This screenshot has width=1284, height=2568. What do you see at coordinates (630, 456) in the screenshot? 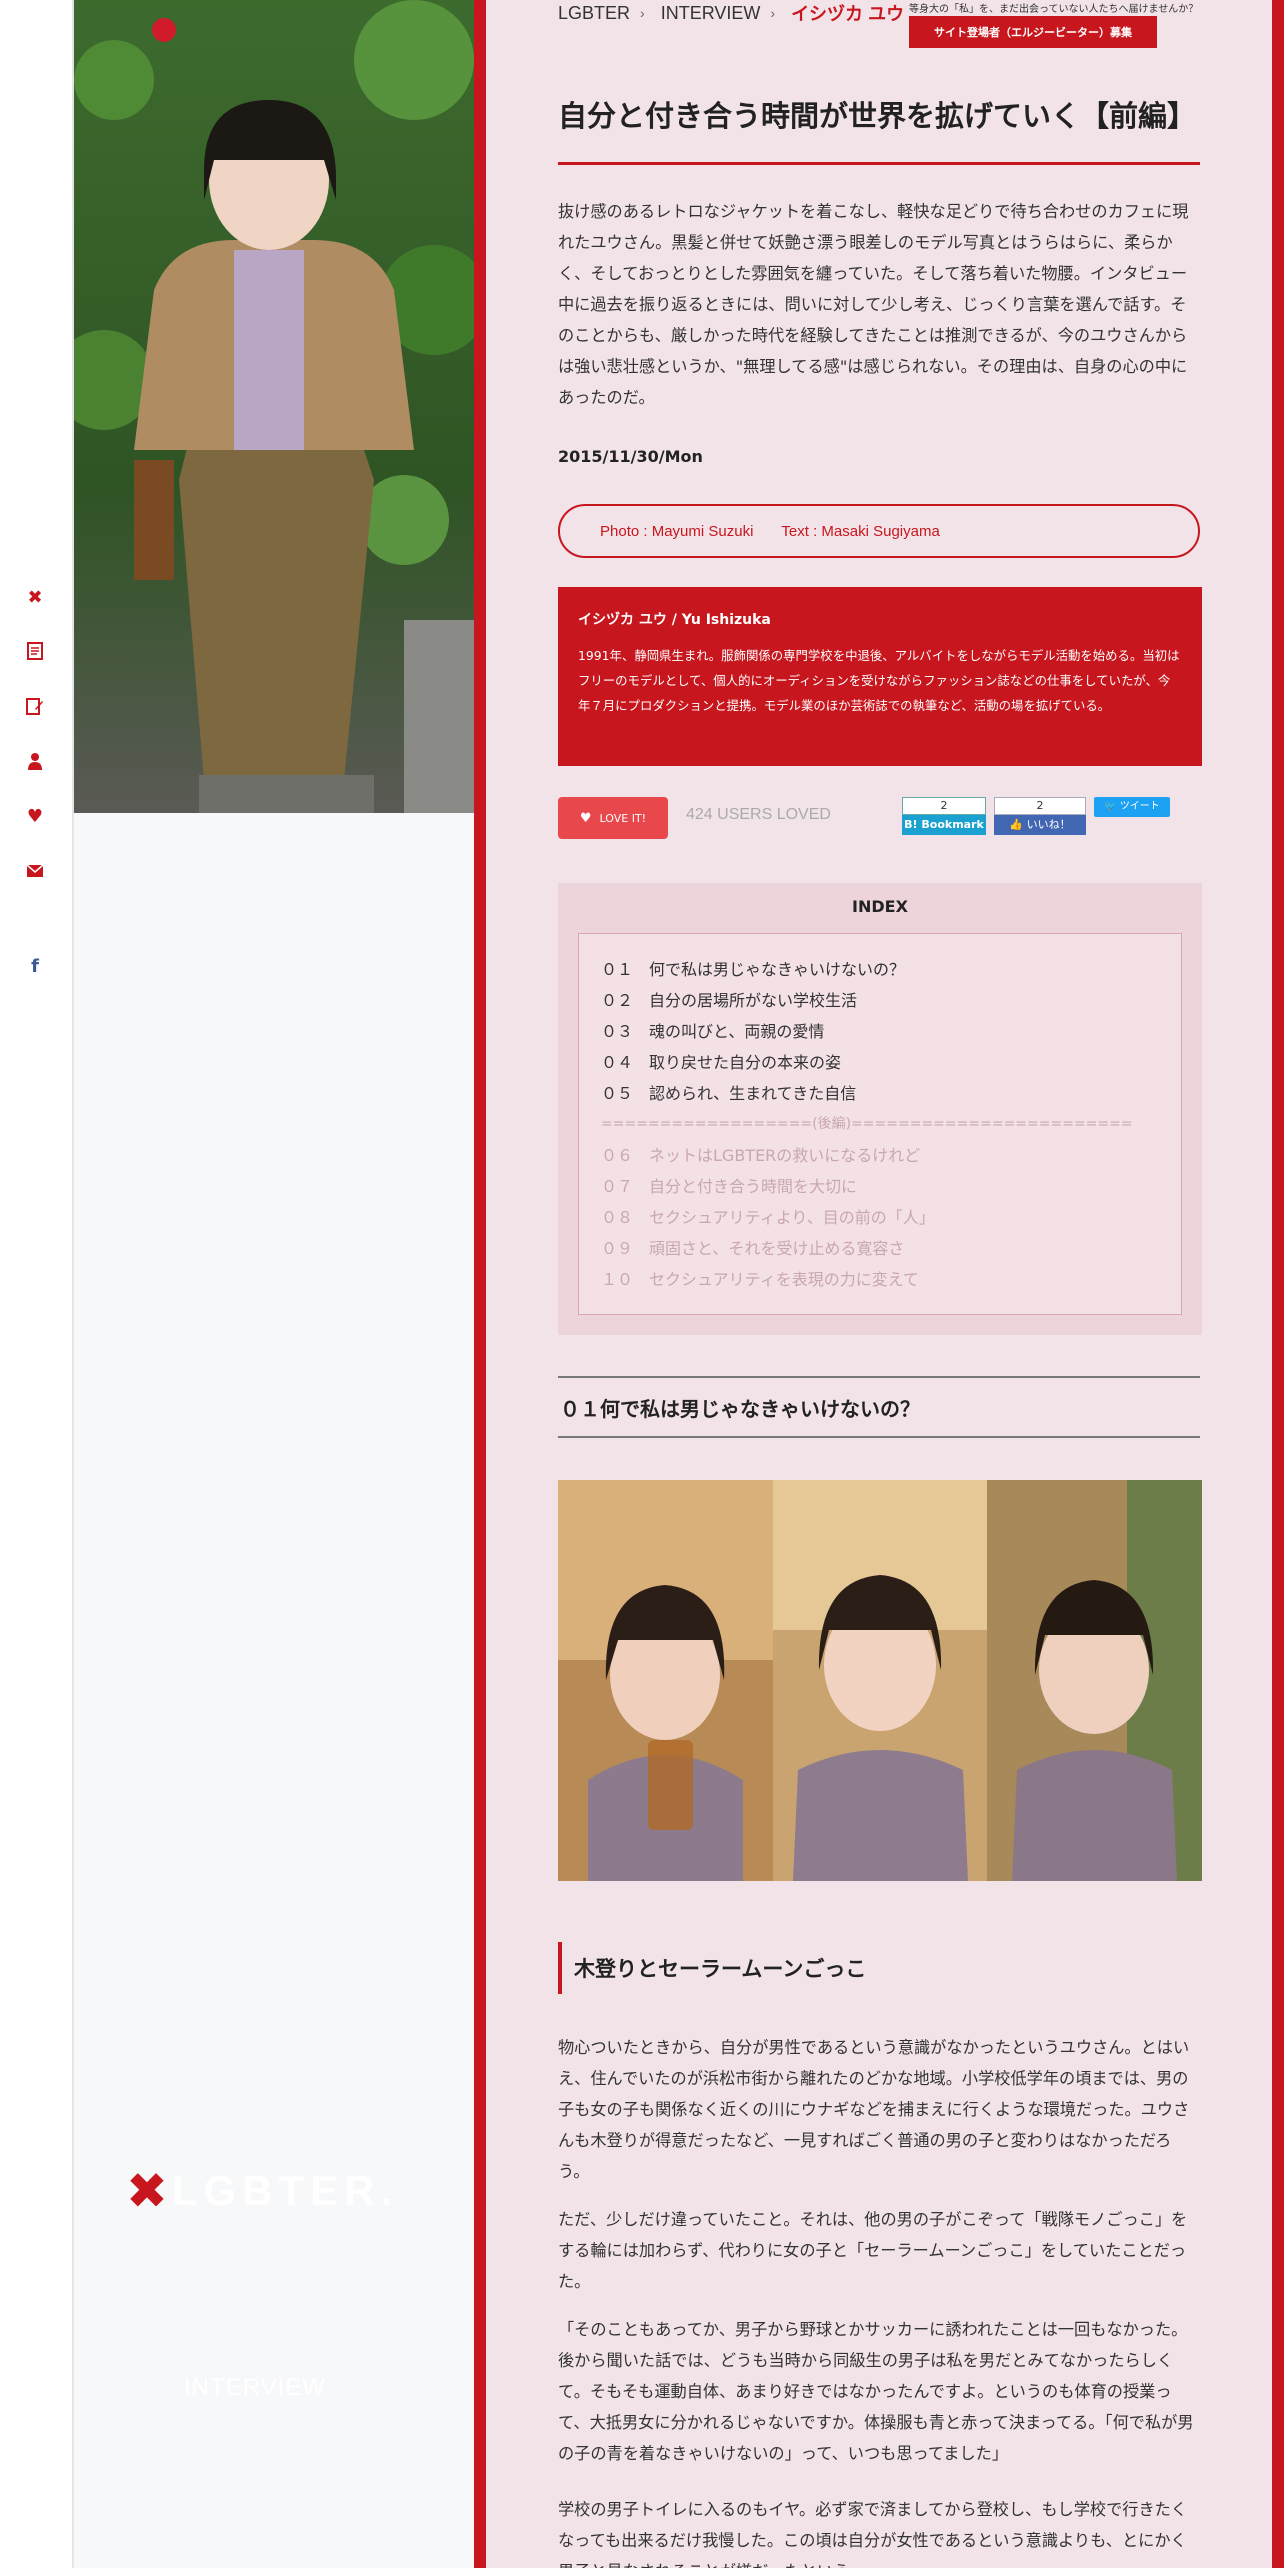
I see `publish-date: 2015/11/30/Mon` at bounding box center [630, 456].